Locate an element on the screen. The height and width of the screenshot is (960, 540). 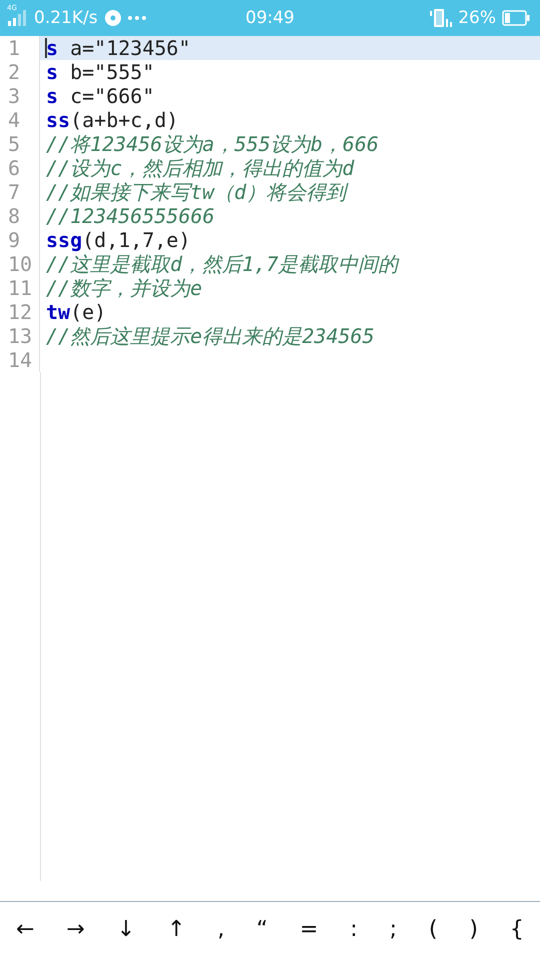
symbol-key: ) is located at coordinates (473, 929).